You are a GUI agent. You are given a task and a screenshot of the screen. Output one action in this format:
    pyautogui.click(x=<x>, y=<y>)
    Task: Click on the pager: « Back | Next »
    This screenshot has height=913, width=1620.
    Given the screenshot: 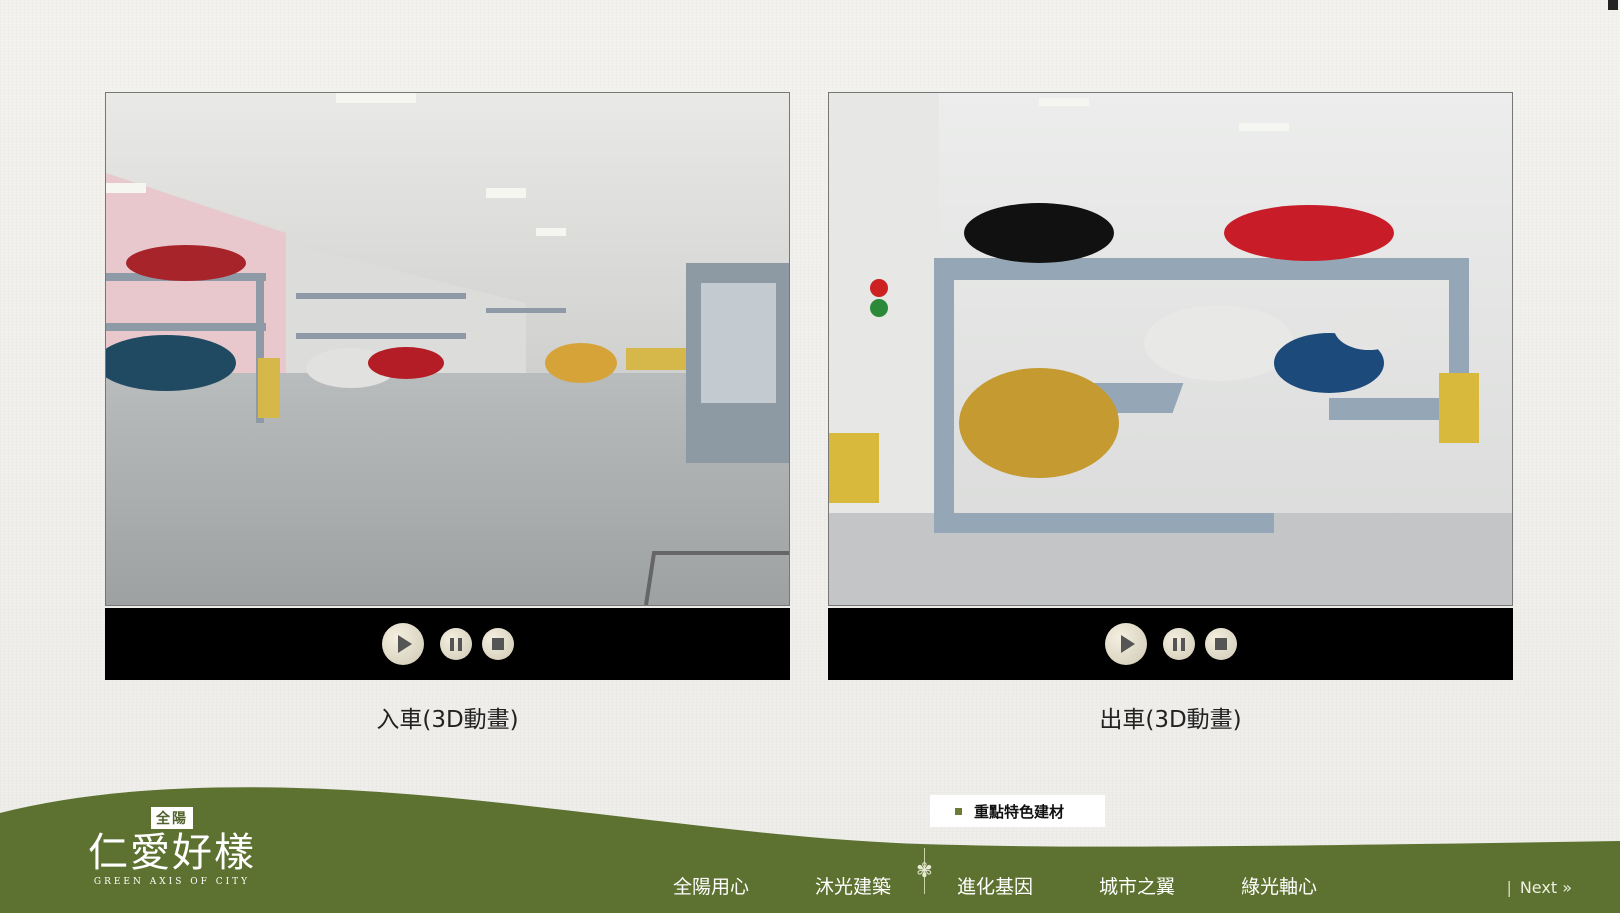 What is the action you would take?
    pyautogui.click(x=1508, y=887)
    